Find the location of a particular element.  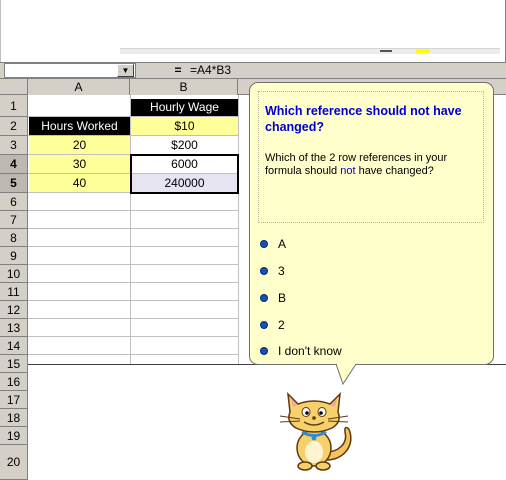

row-header-12: 12 is located at coordinates (14, 310).